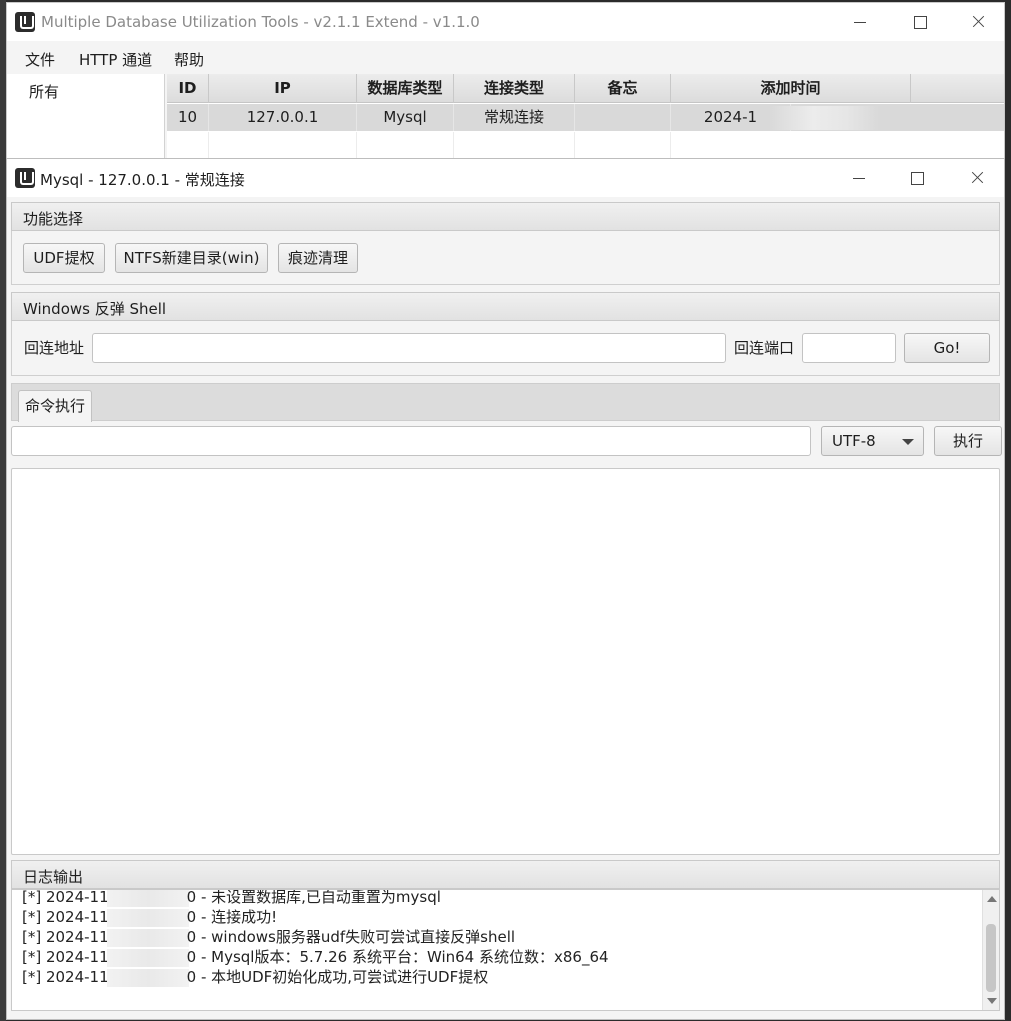  I want to click on scroll-up-icon, so click(992, 899).